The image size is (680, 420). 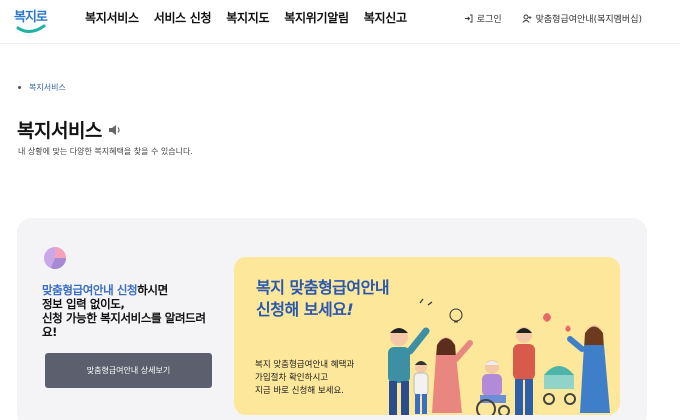 I want to click on nav-welfare-map: 복지지도, so click(x=247, y=17).